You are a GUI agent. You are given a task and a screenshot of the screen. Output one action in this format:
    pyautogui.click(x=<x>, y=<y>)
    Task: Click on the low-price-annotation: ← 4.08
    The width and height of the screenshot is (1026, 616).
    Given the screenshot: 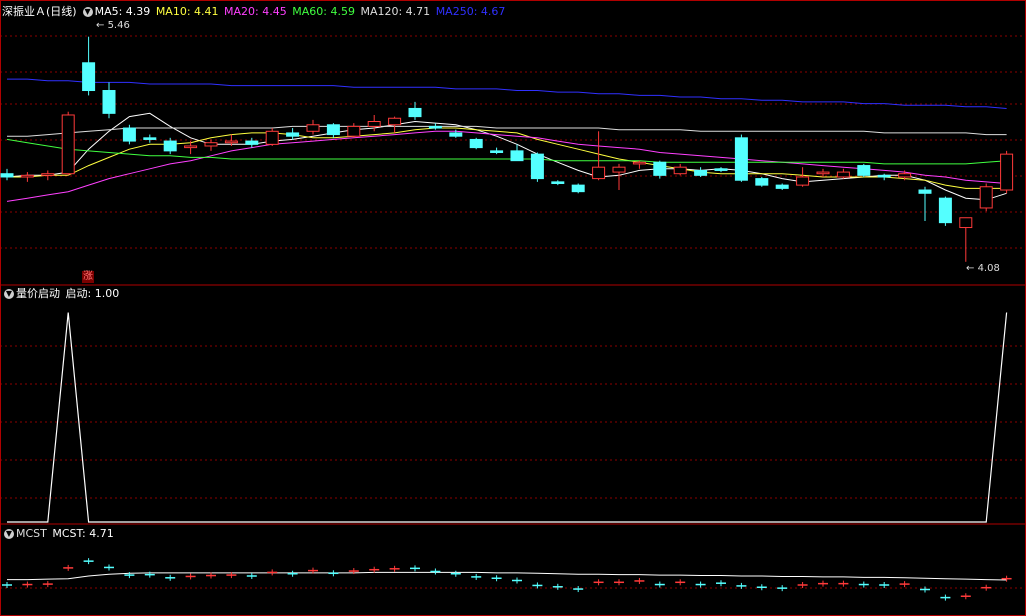 What is the action you would take?
    pyautogui.click(x=983, y=268)
    